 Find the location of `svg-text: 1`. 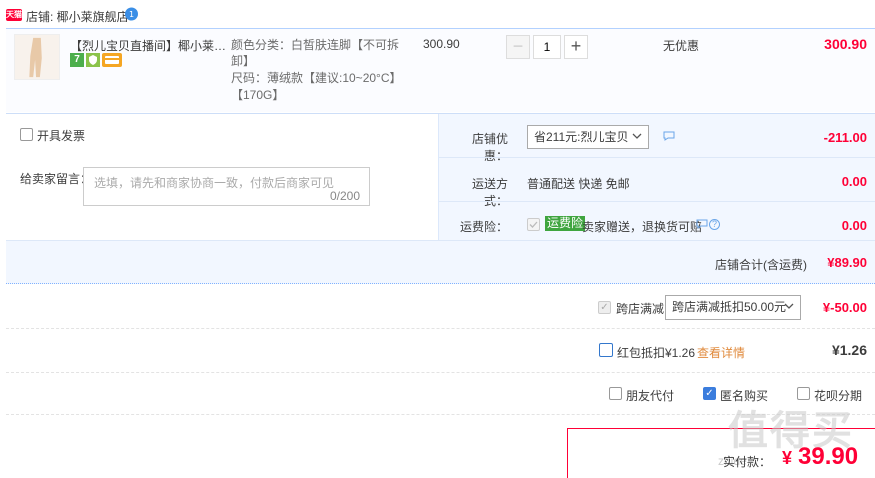

svg-text: 1 is located at coordinates (131, 14).